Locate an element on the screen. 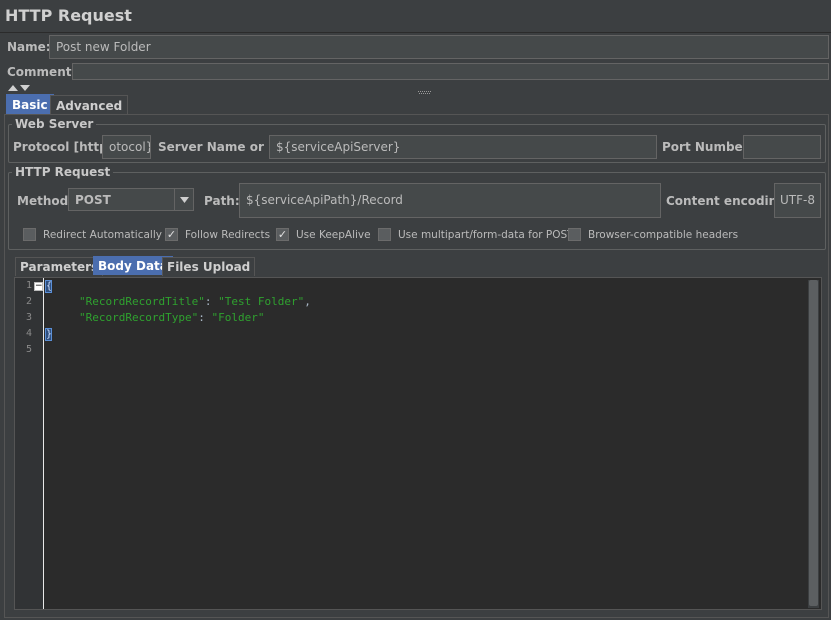 This screenshot has width=831, height=620. tab-body-data: Body Data is located at coordinates (133, 265).